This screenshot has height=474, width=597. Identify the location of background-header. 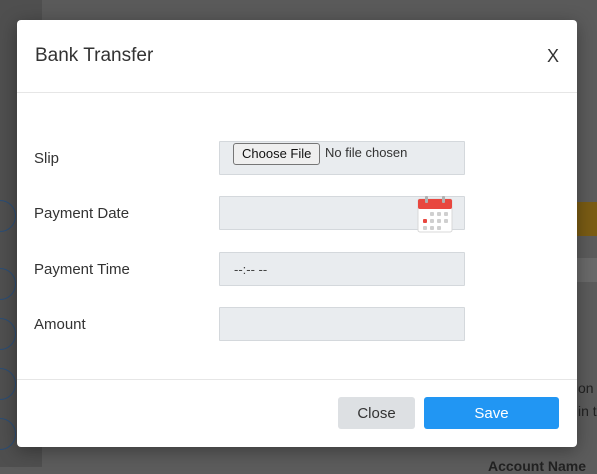
(298, 10).